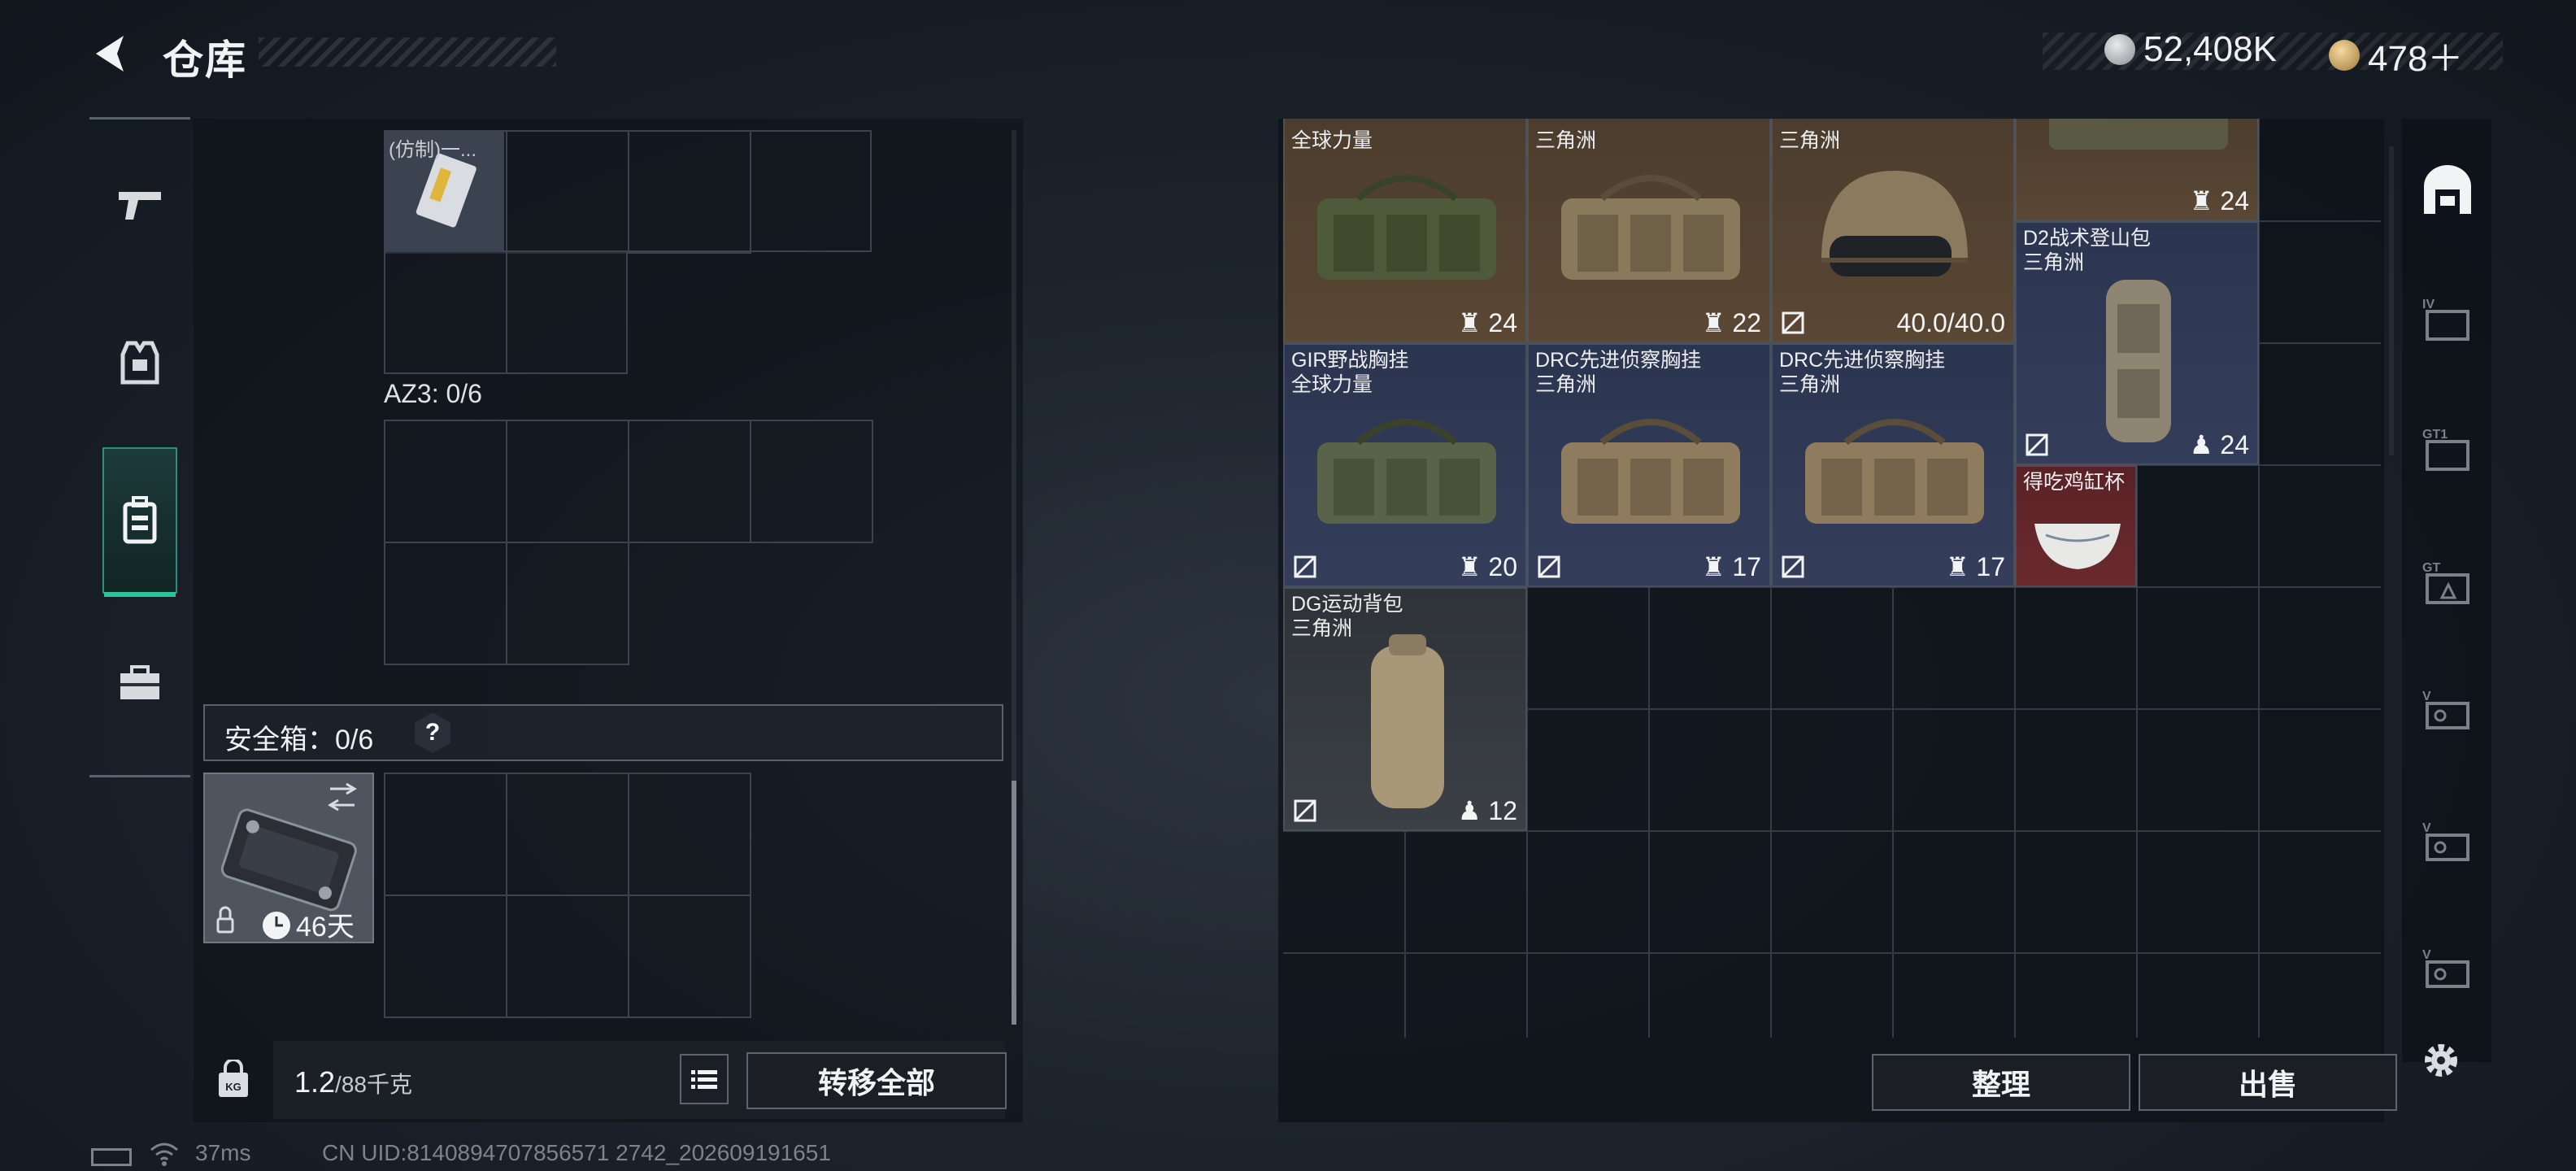 The image size is (2576, 1171). I want to click on storage-scrollbar-track, so click(2392, 300).